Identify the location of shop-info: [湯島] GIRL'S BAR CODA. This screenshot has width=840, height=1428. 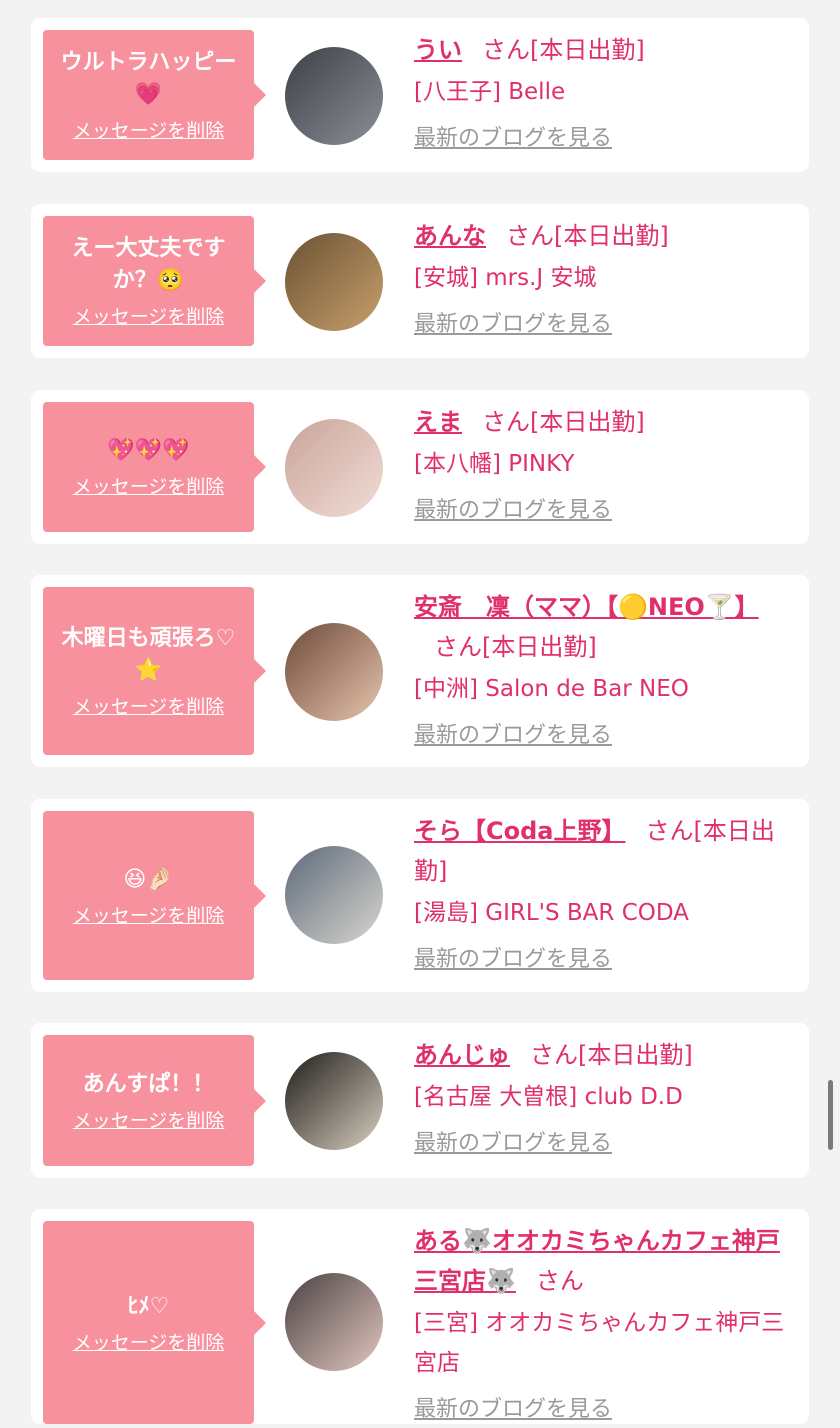
(551, 913).